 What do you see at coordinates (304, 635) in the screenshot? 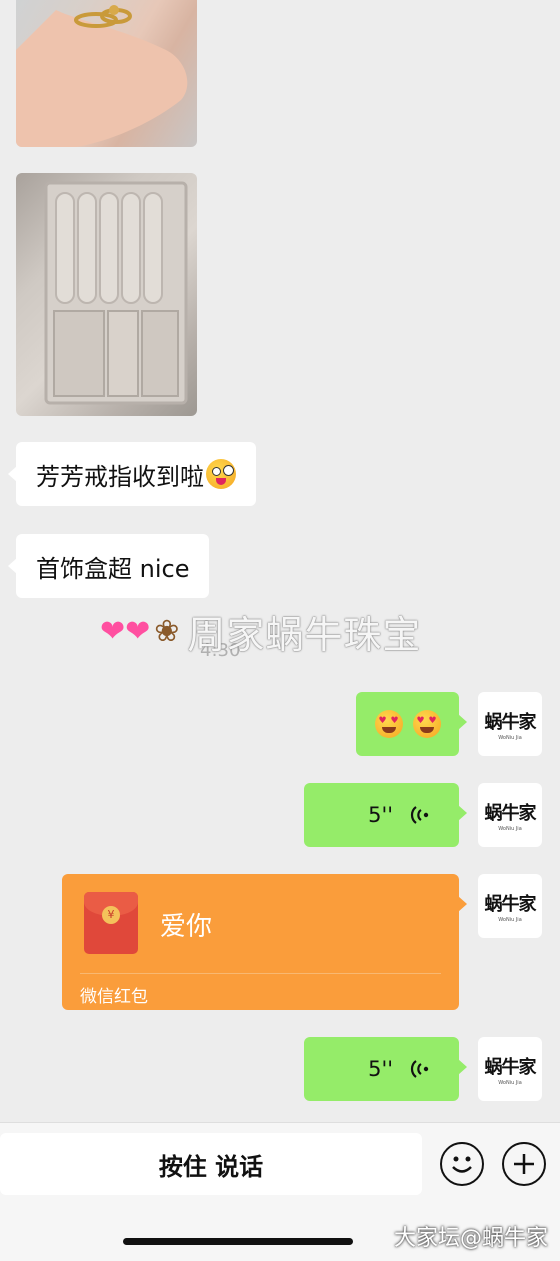
I see `overlay-title: 周家蜗牛珠宝` at bounding box center [304, 635].